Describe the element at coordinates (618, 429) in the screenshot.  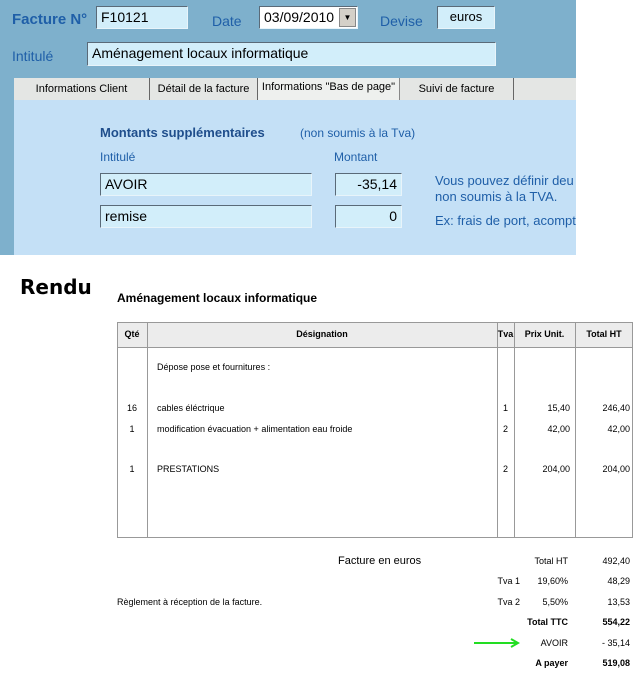
I see `cell-total: 42,00` at that location.